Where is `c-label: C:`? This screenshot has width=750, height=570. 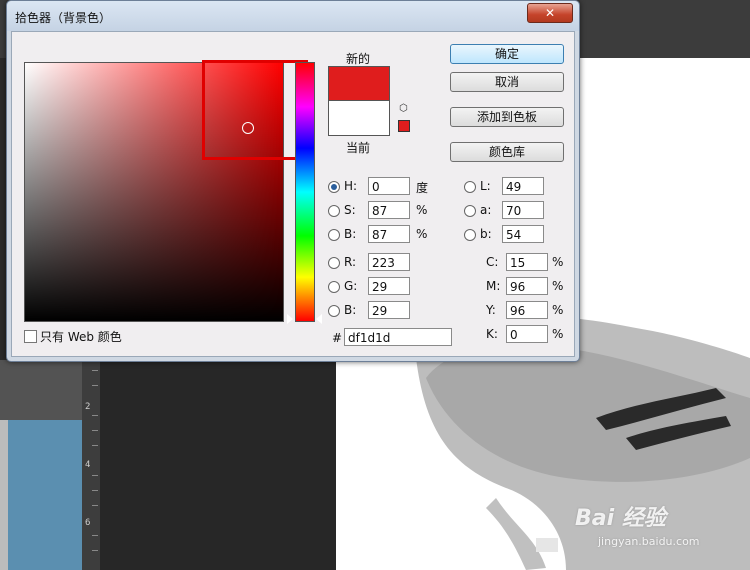
c-label: C: is located at coordinates (492, 262).